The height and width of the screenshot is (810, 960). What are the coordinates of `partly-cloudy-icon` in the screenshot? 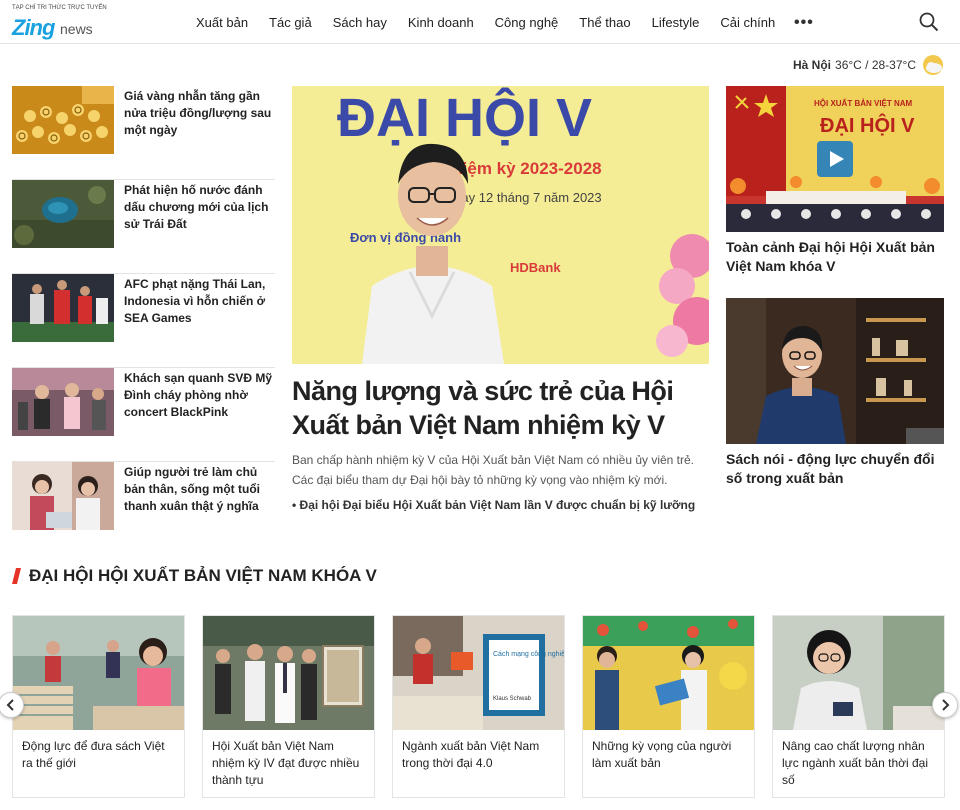 It's located at (933, 65).